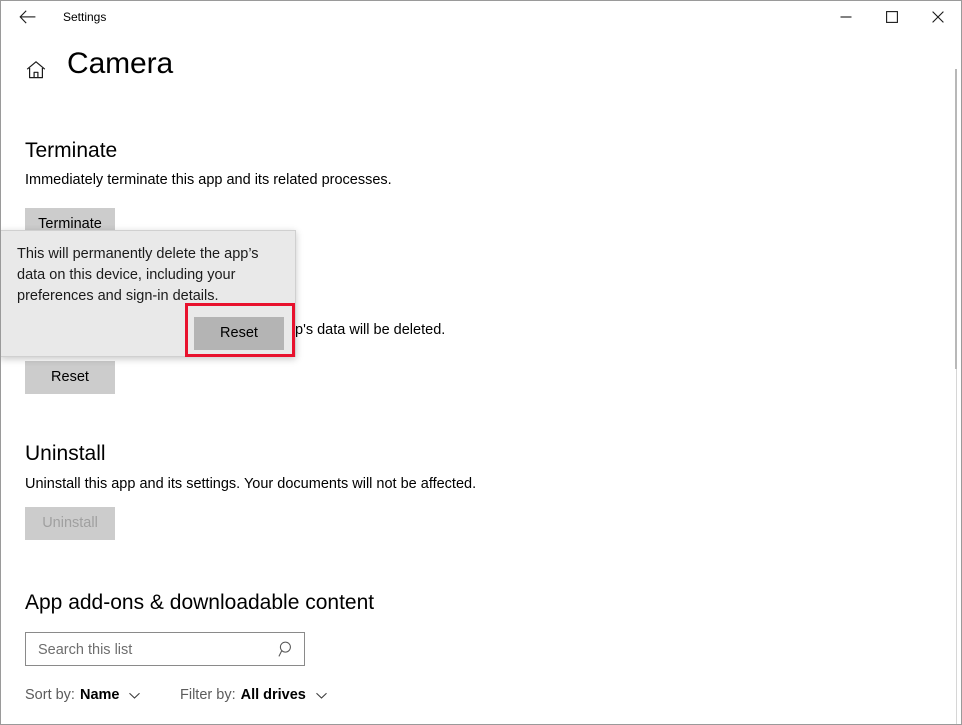 This screenshot has width=962, height=725. Describe the element at coordinates (370, 330) in the screenshot. I see `reset-description: p's data will be deleted.` at that location.